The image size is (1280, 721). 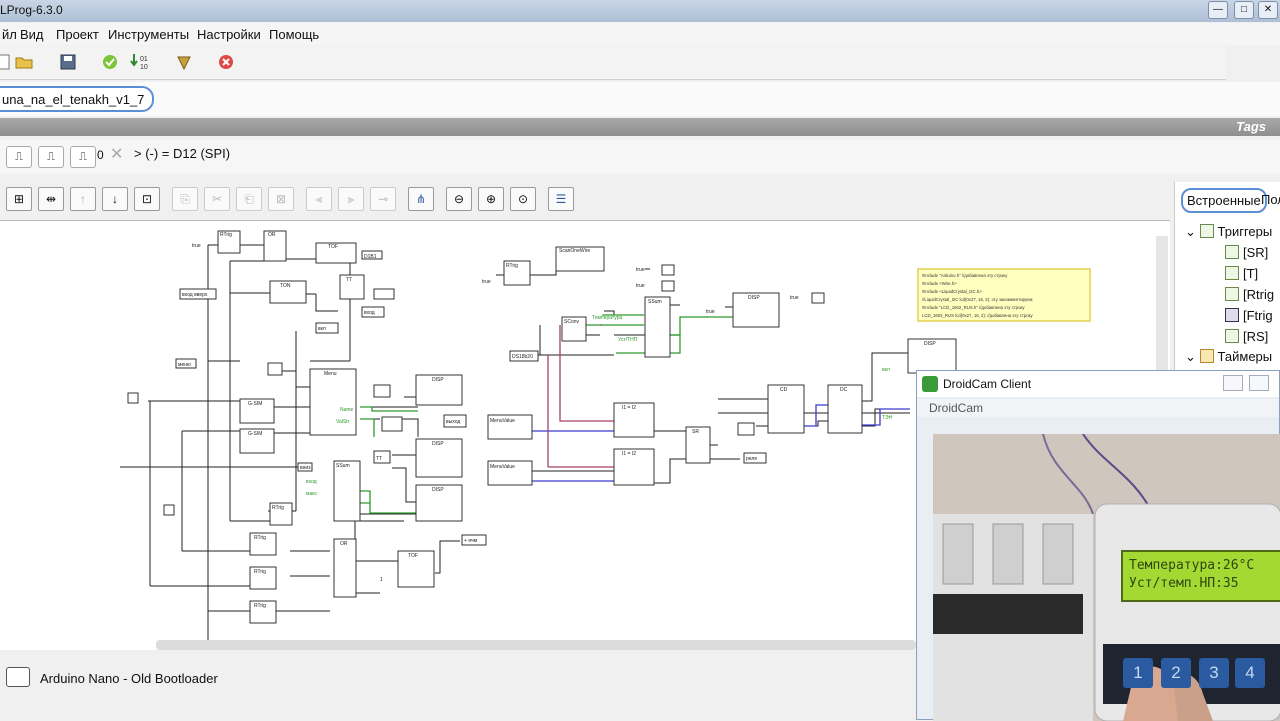 I want to click on block-i2: I1 = I2, so click(x=629, y=454).